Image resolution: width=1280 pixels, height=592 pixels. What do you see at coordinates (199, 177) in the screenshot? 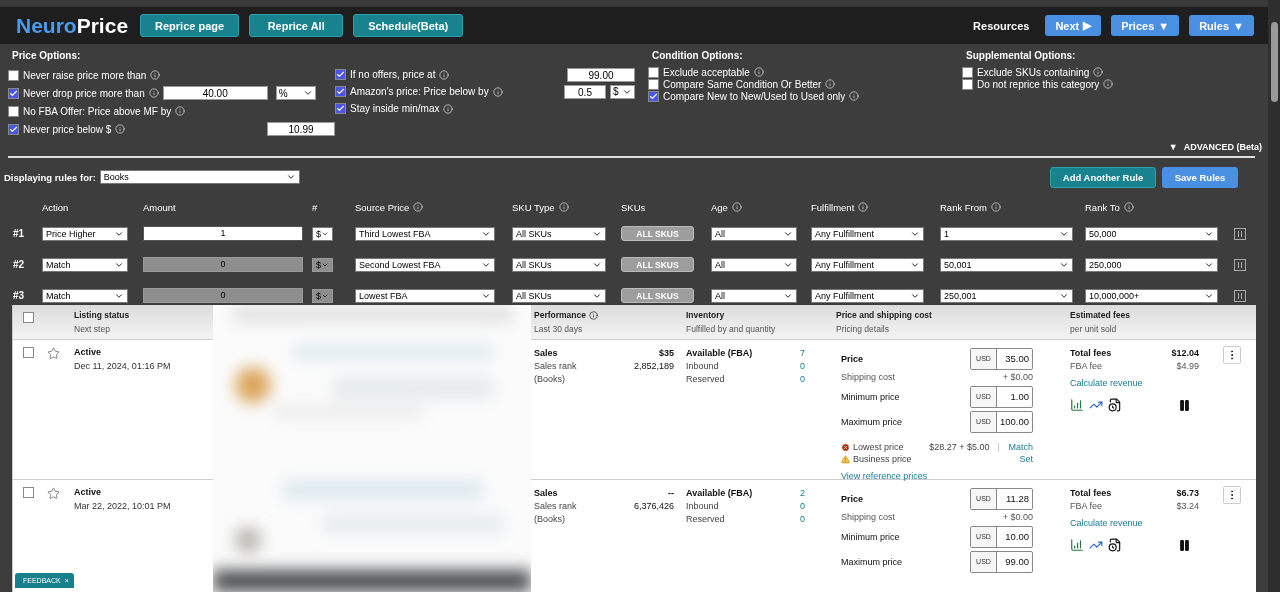
I see `category-dropdown: Books` at bounding box center [199, 177].